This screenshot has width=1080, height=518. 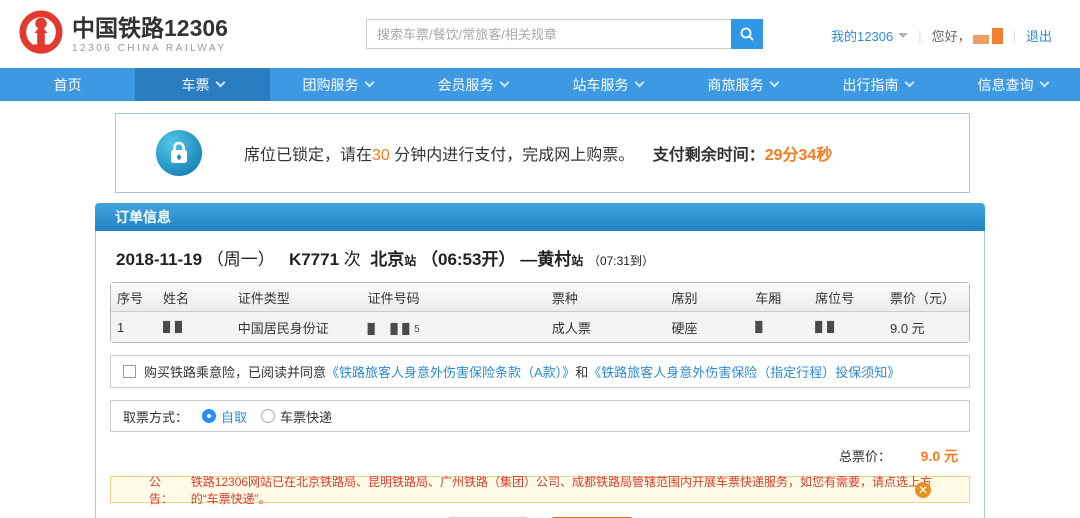 I want to click on countdown-value: 29分34秒, so click(x=798, y=155).